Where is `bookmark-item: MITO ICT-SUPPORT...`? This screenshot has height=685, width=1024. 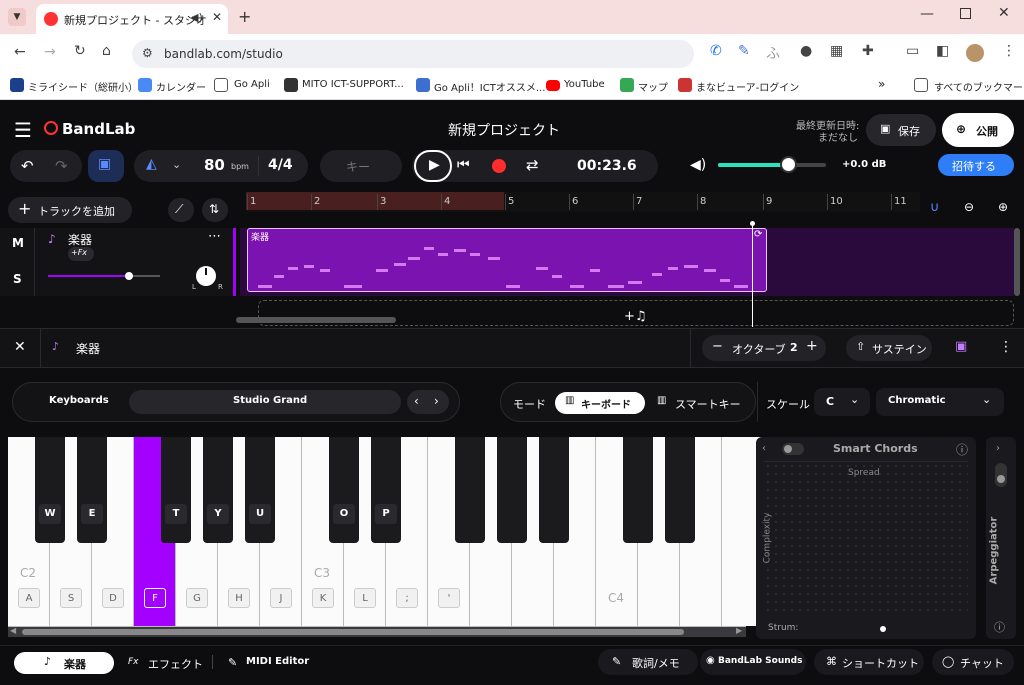 bookmark-item: MITO ICT-SUPPORT... is located at coordinates (353, 84).